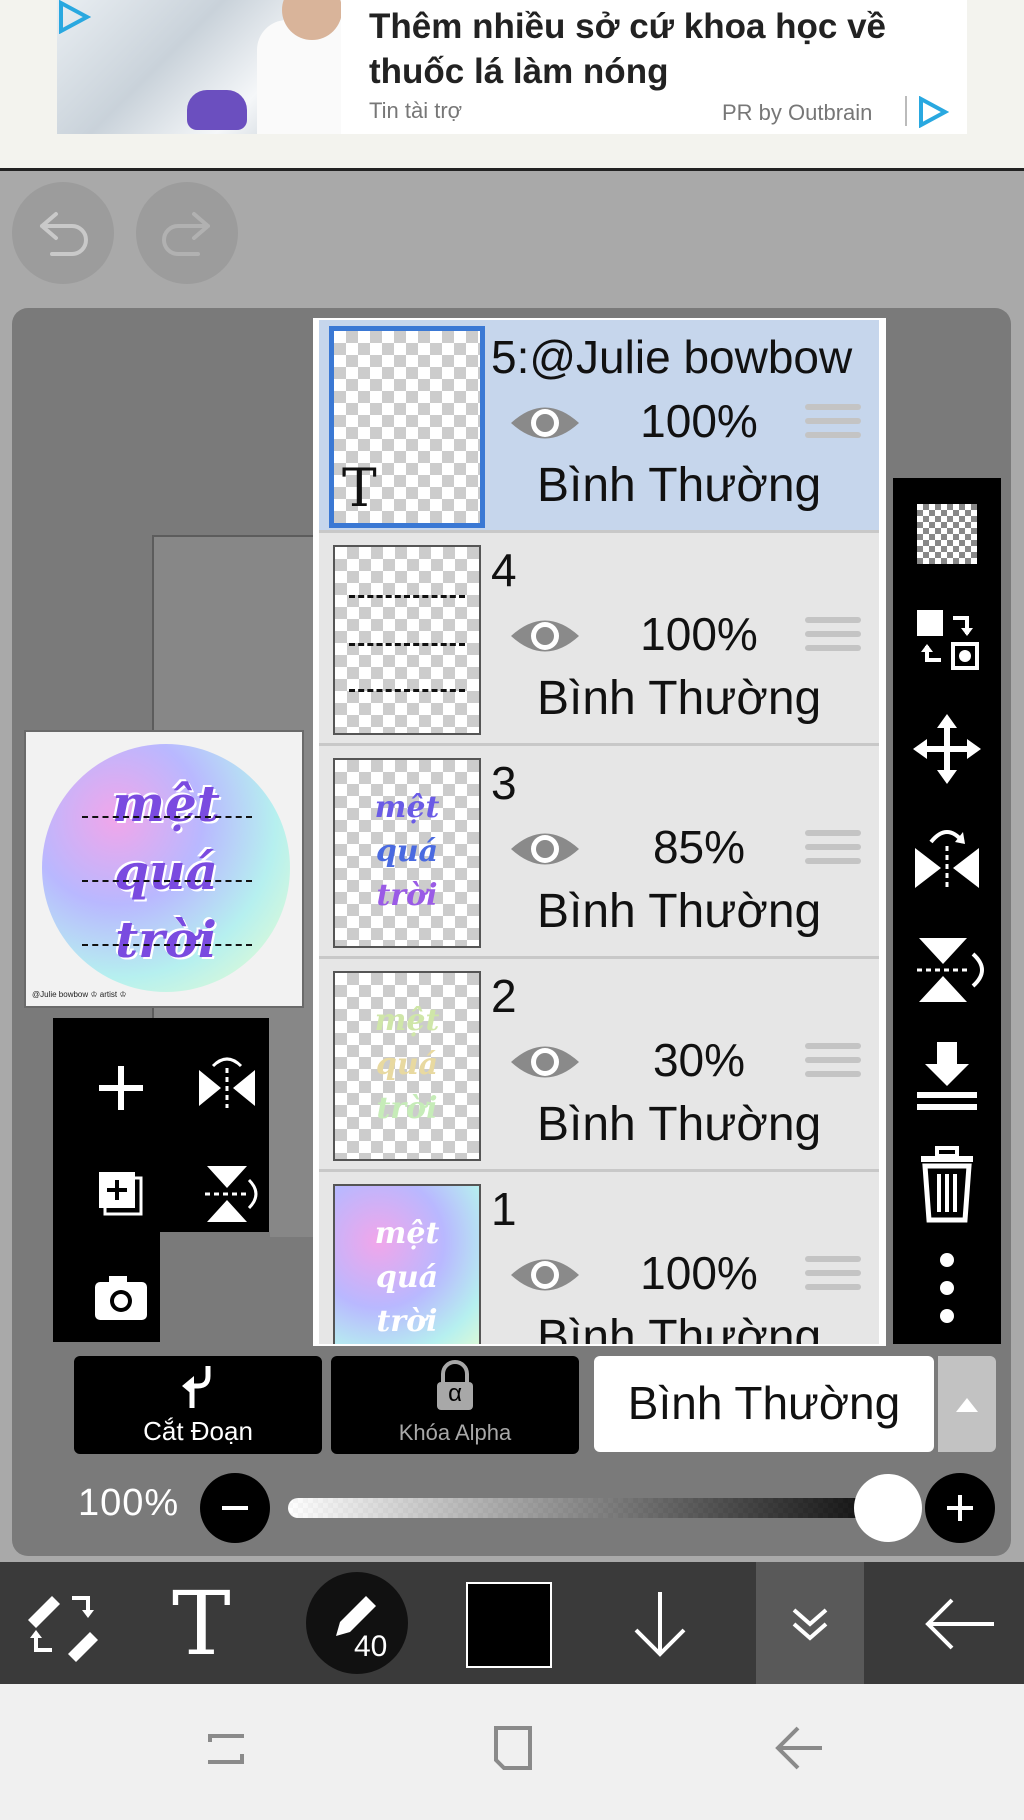 This screenshot has height=1820, width=1024. Describe the element at coordinates (599, 639) in the screenshot. I see `layer-row-4: 4 100% Bình Thường` at that location.